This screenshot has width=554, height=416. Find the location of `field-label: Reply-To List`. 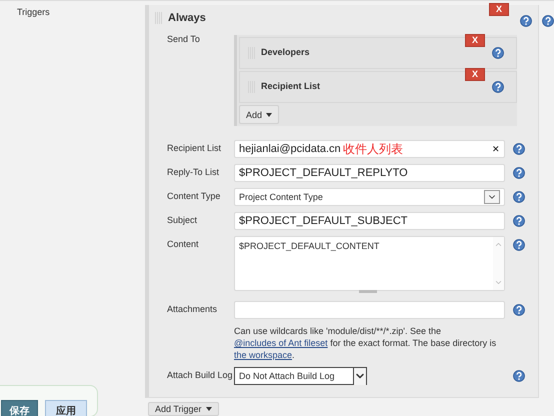

field-label: Reply-To List is located at coordinates (193, 171).